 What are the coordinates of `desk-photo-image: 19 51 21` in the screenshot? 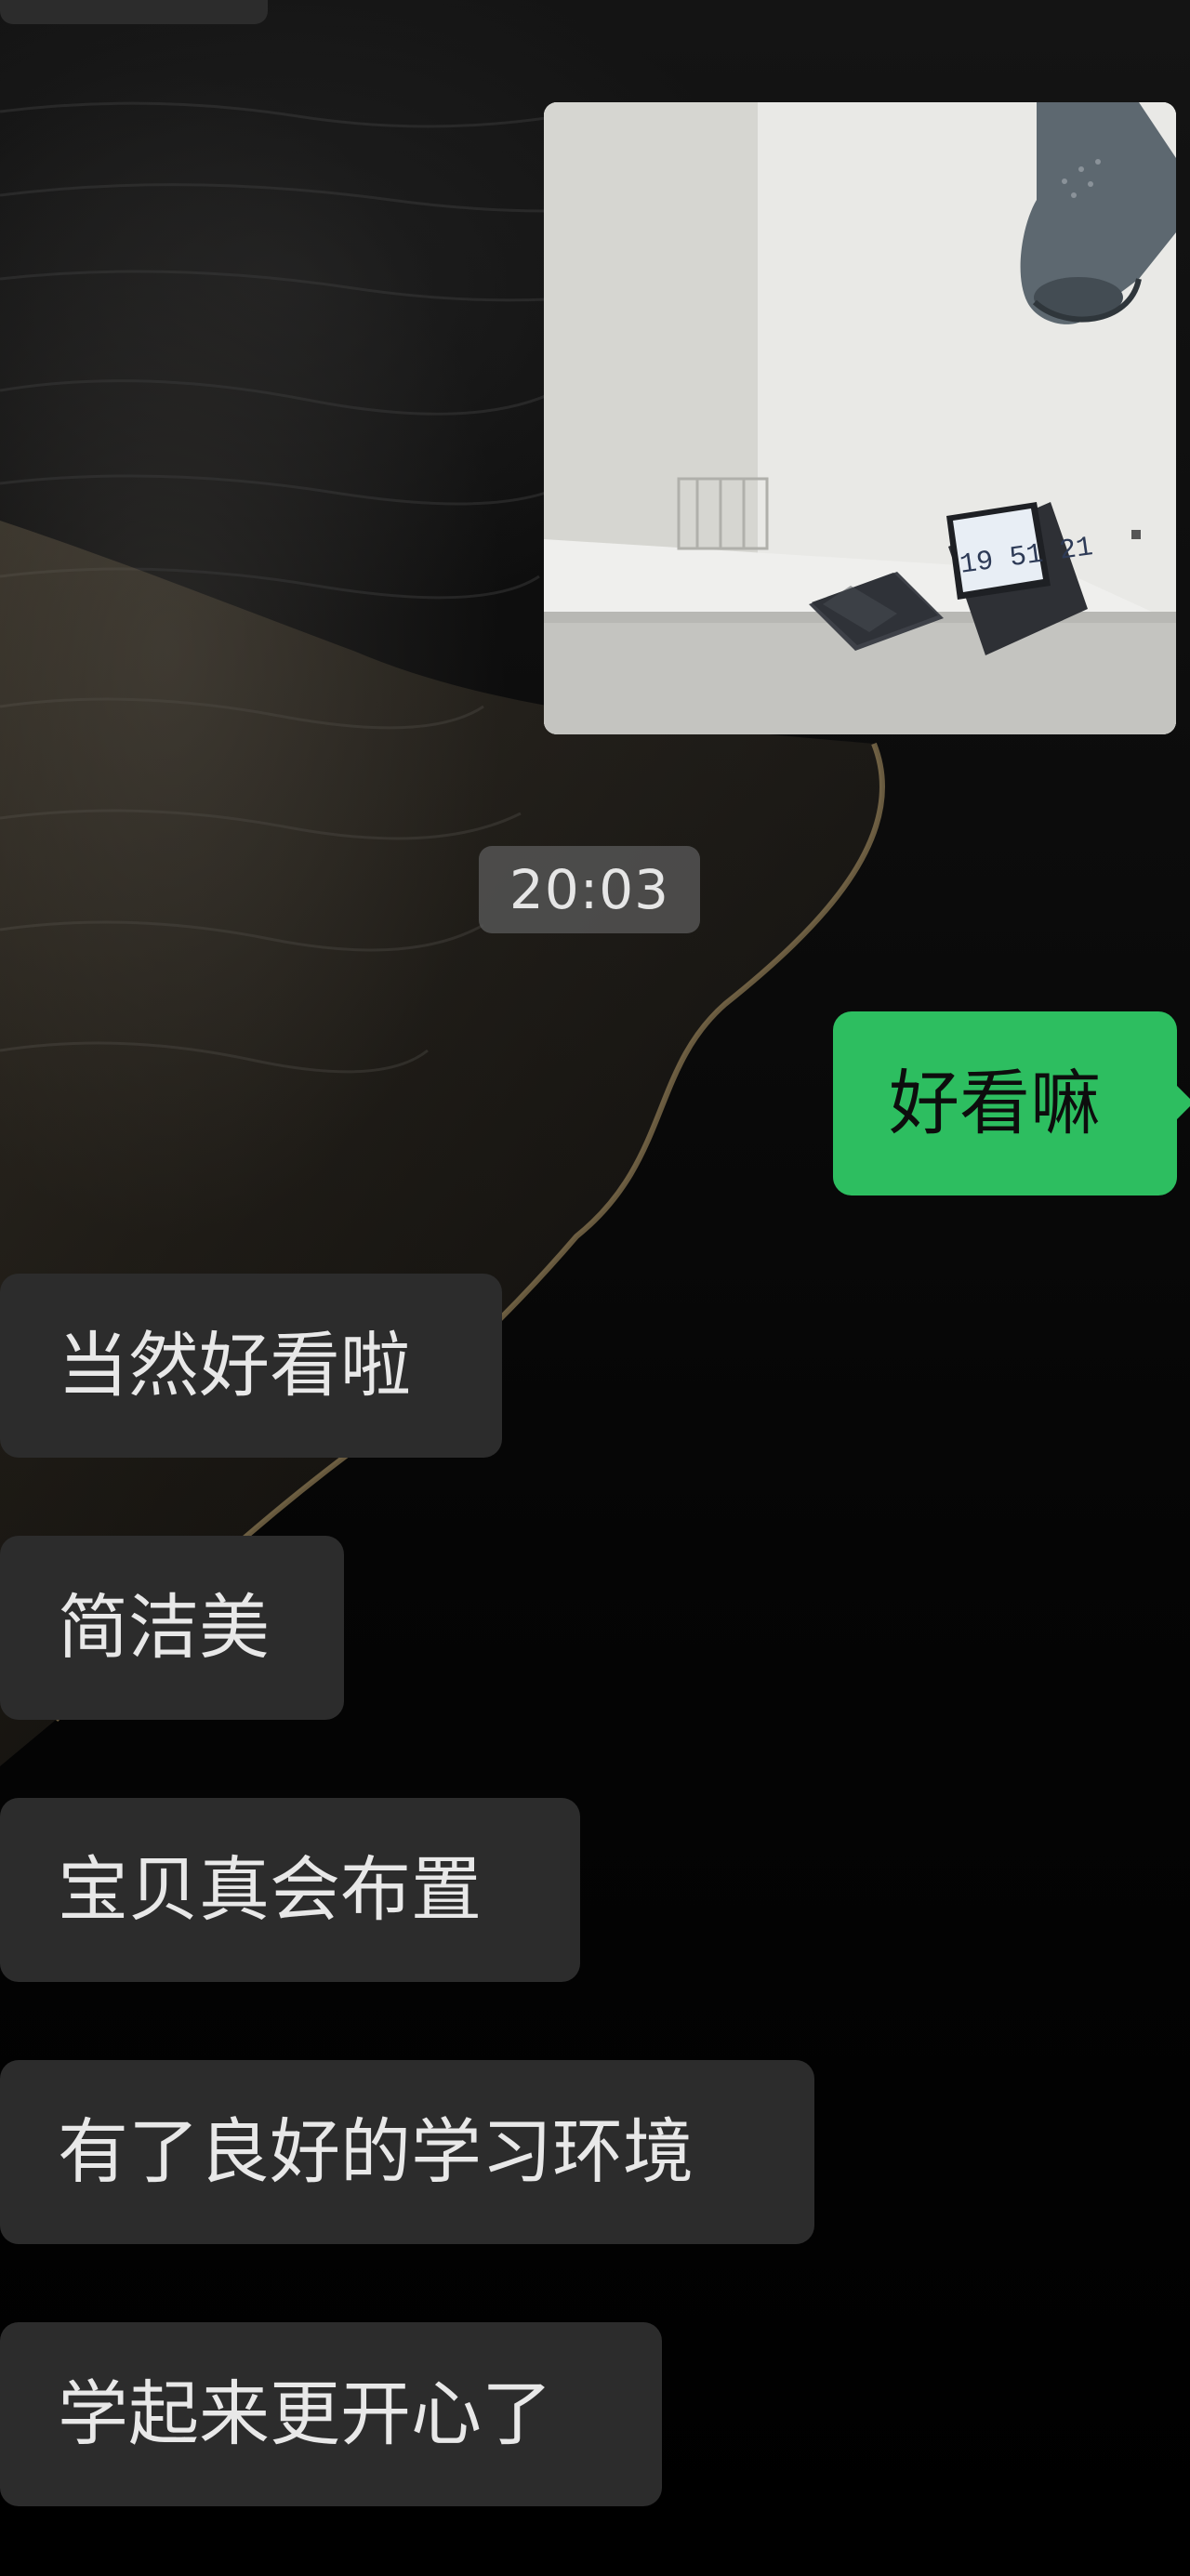 It's located at (860, 418).